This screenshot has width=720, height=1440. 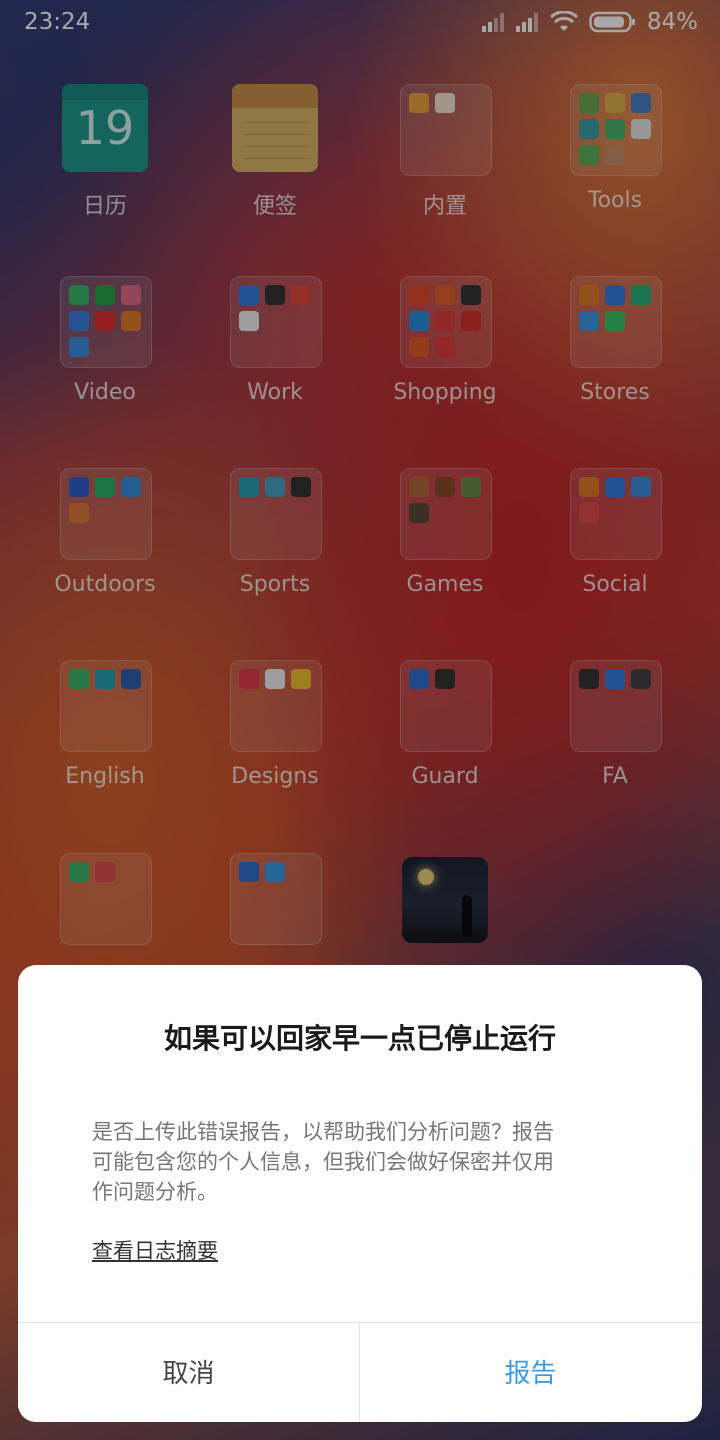 I want to click on view-log-summary-link: 查看日志摘要, so click(x=155, y=1250).